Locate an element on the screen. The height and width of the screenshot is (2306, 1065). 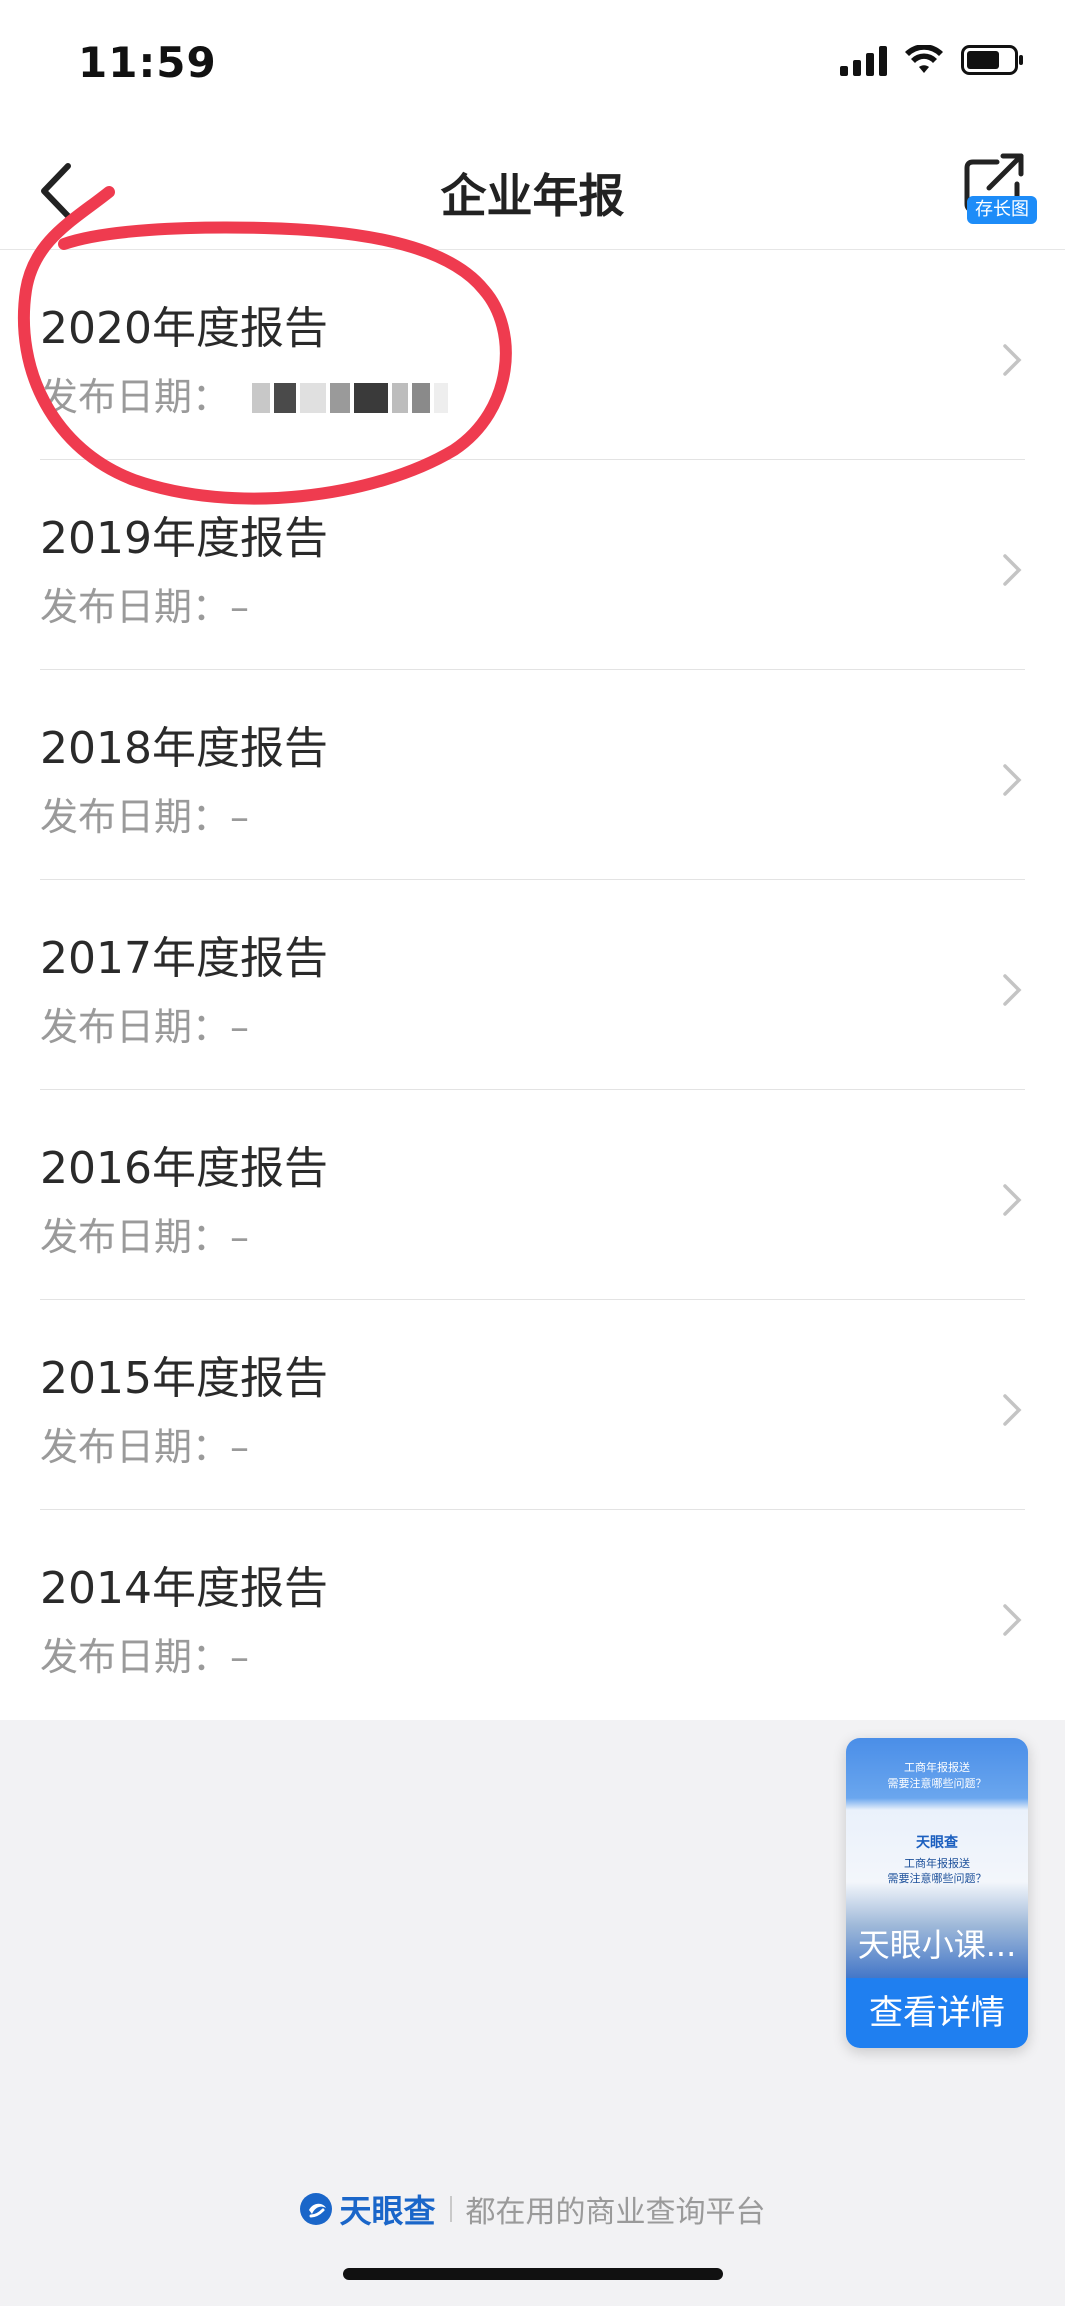
brand-logo: 天眼查 is located at coordinates (367, 2209).